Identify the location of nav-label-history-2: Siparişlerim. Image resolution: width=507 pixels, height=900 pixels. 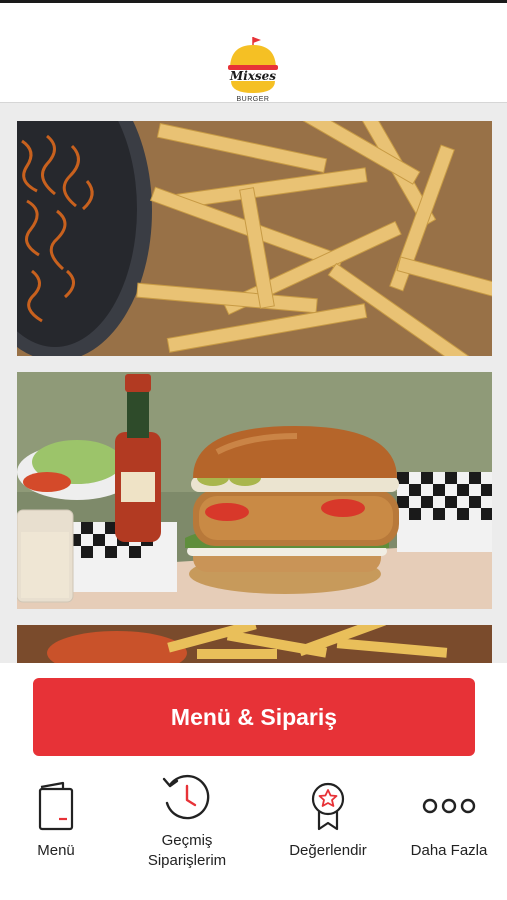
(187, 860).